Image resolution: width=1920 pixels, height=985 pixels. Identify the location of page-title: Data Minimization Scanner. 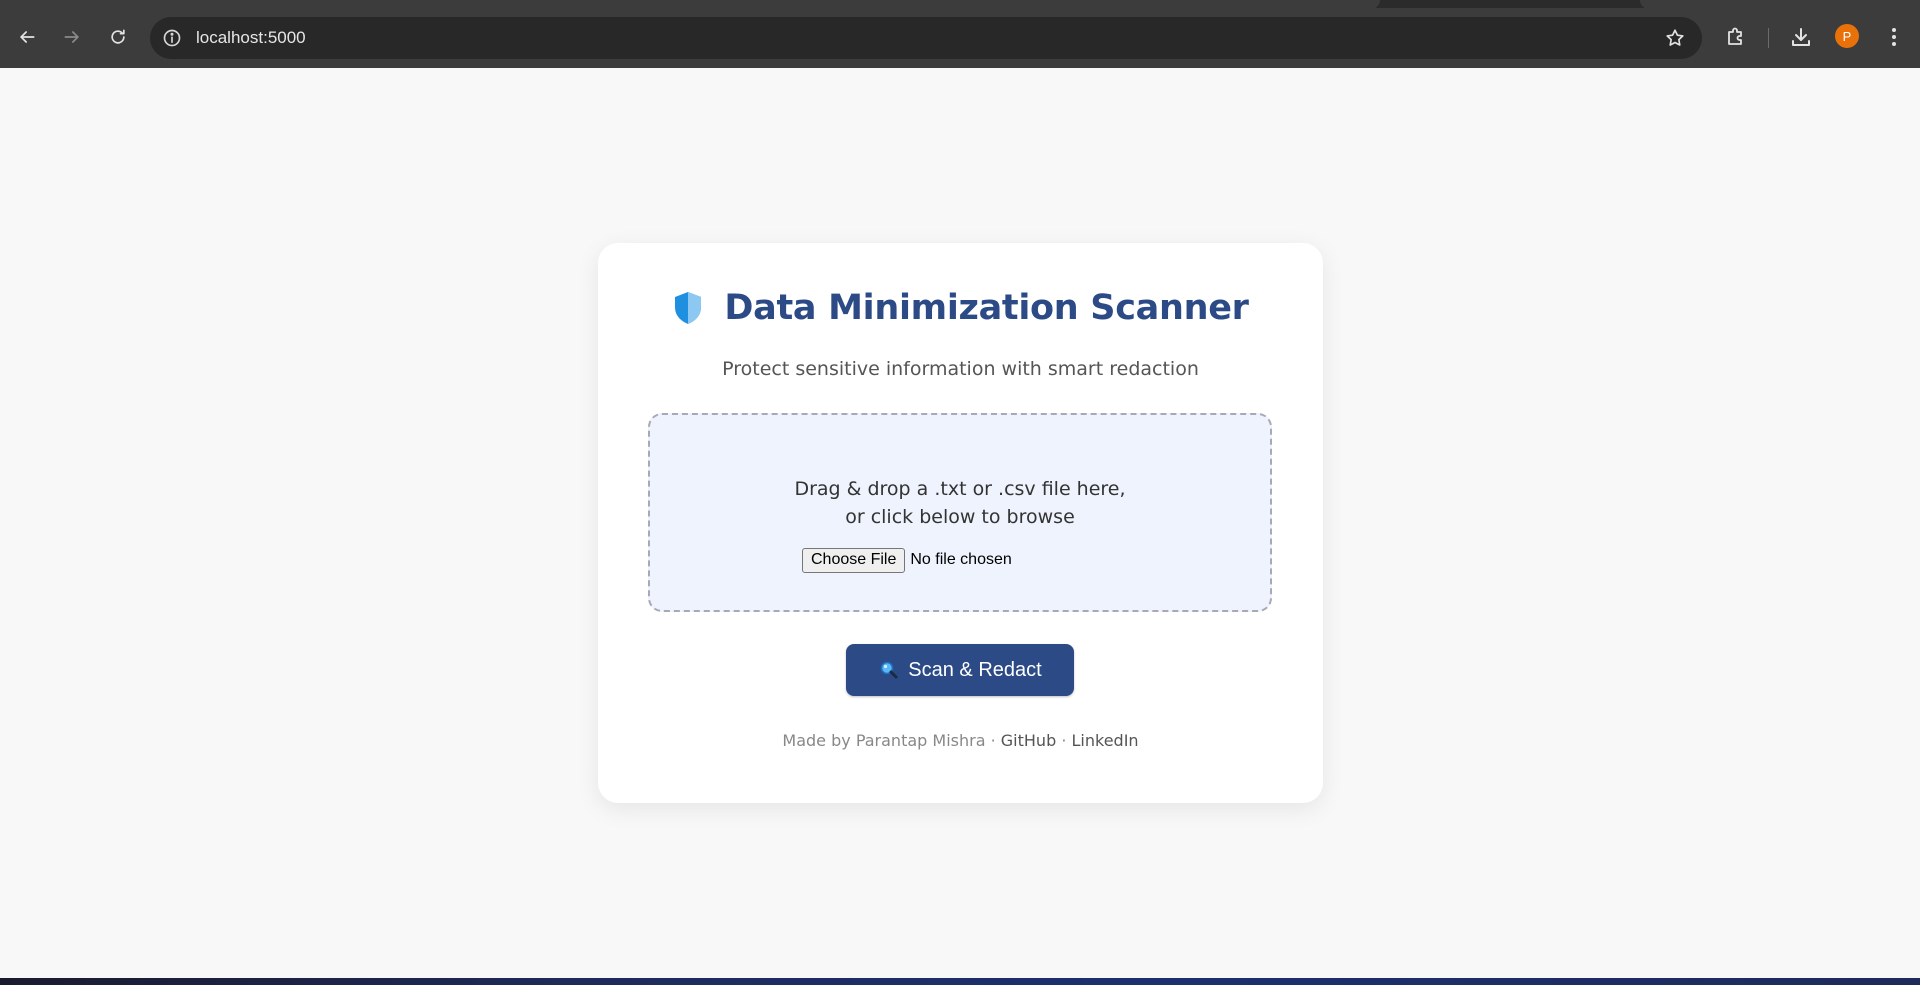
(986, 308).